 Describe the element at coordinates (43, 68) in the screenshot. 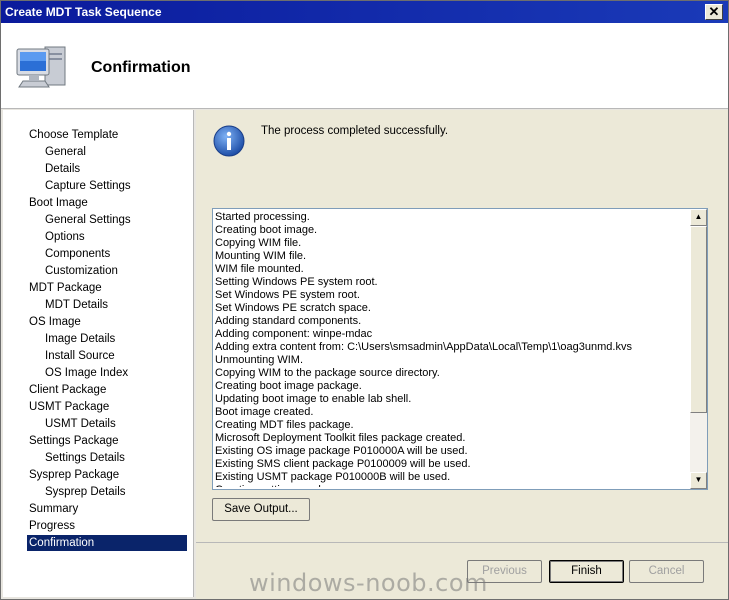

I see `computer-icon` at that location.